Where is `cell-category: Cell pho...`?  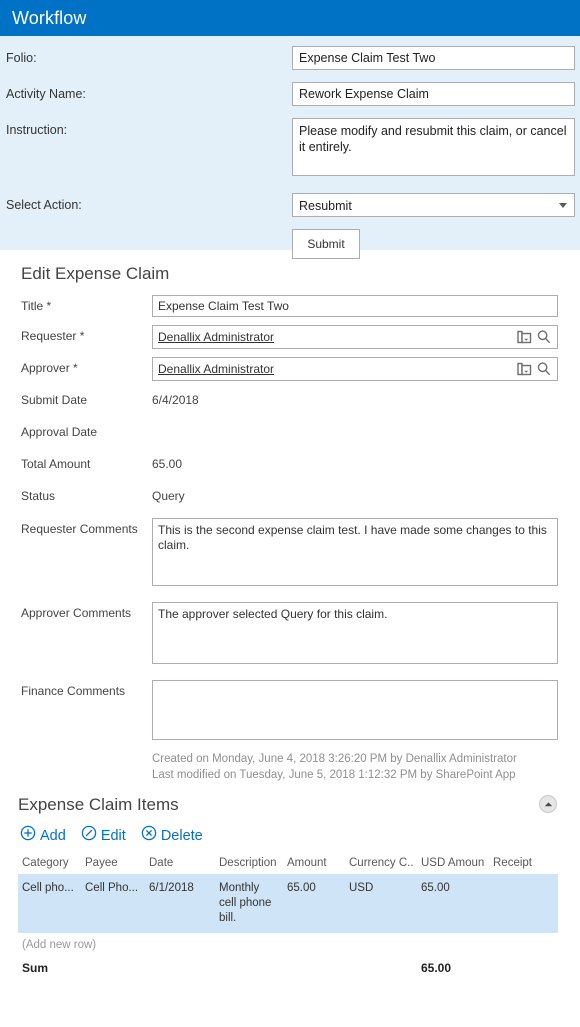 cell-category: Cell pho... is located at coordinates (48, 888).